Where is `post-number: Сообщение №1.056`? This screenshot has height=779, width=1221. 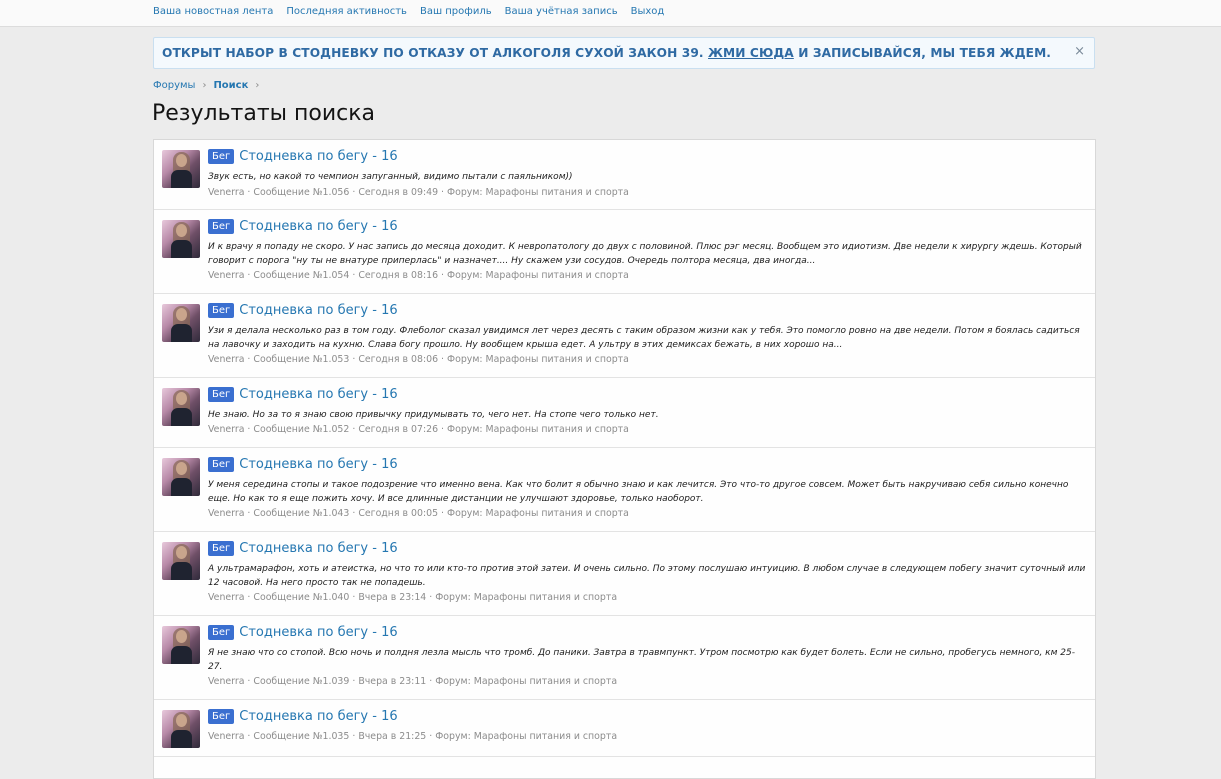 post-number: Сообщение №1.056 is located at coordinates (301, 192).